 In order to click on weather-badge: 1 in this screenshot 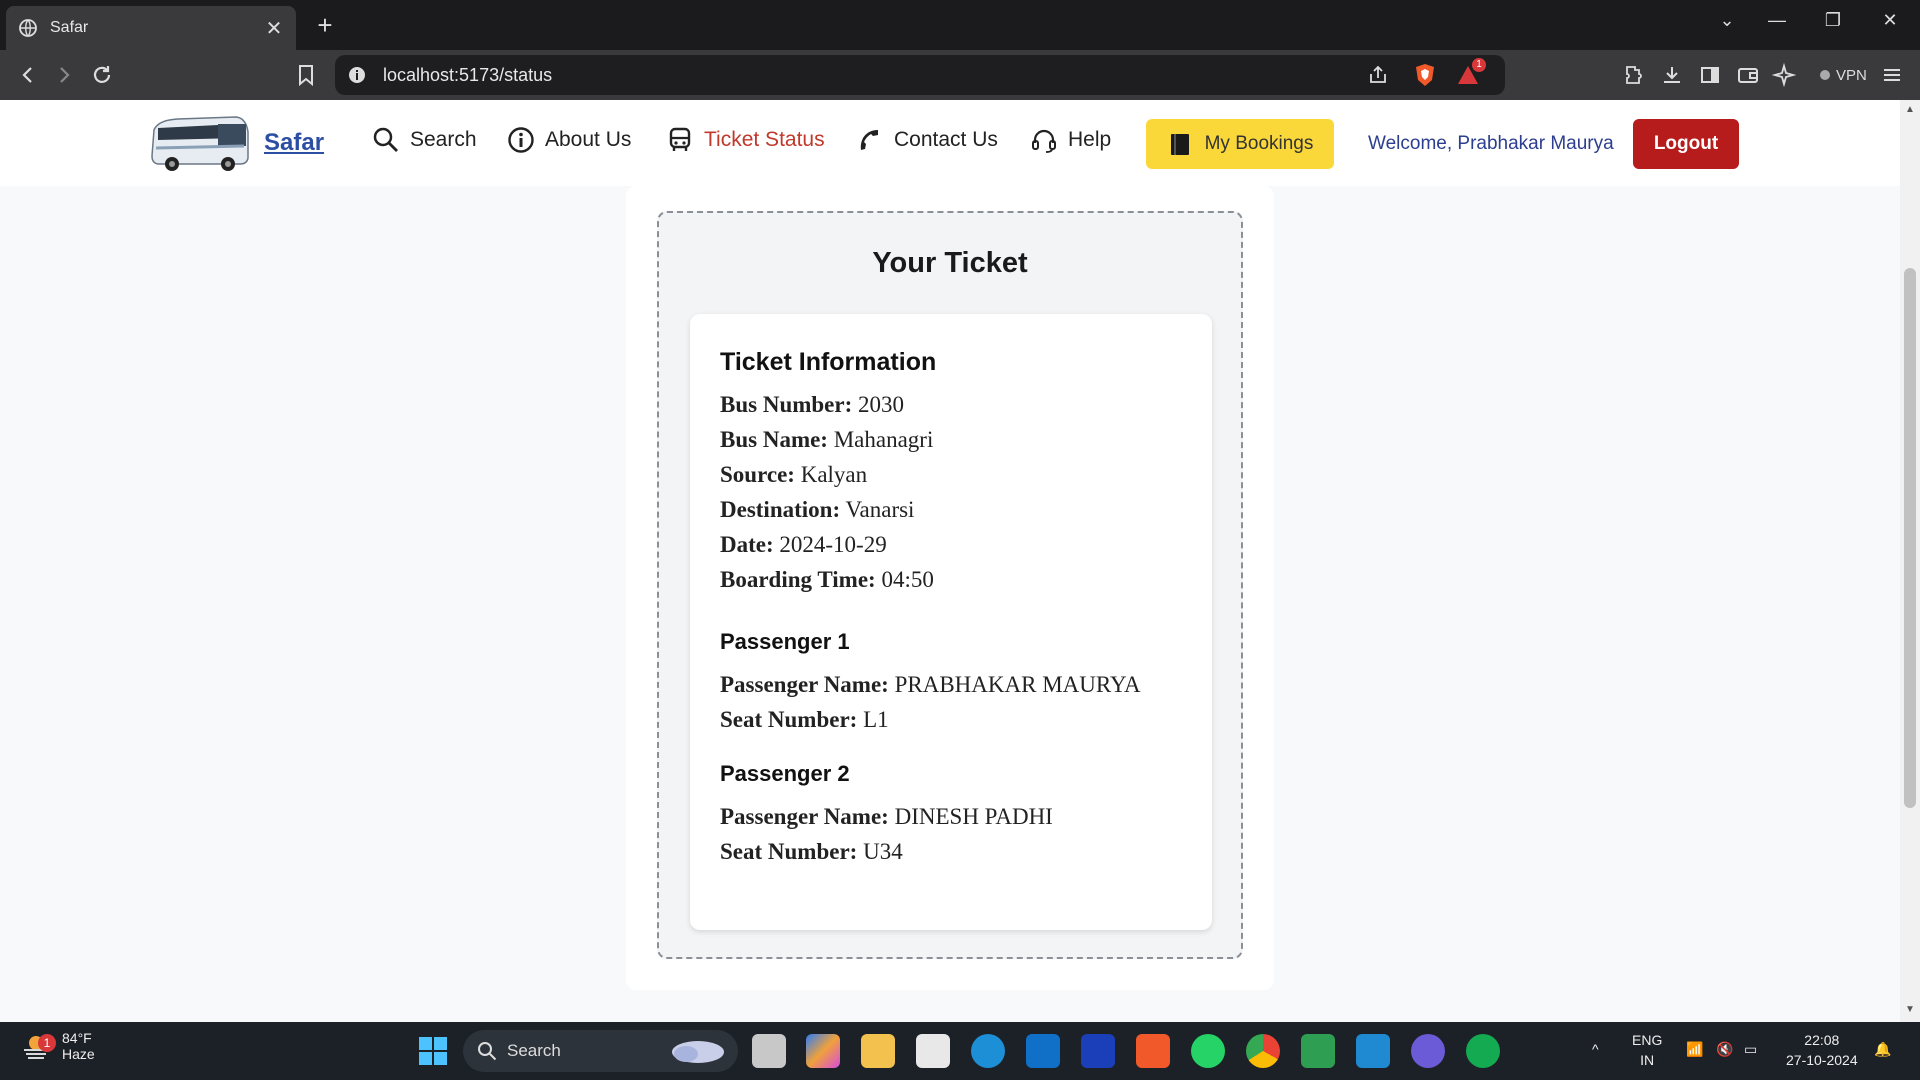, I will do `click(47, 1043)`.